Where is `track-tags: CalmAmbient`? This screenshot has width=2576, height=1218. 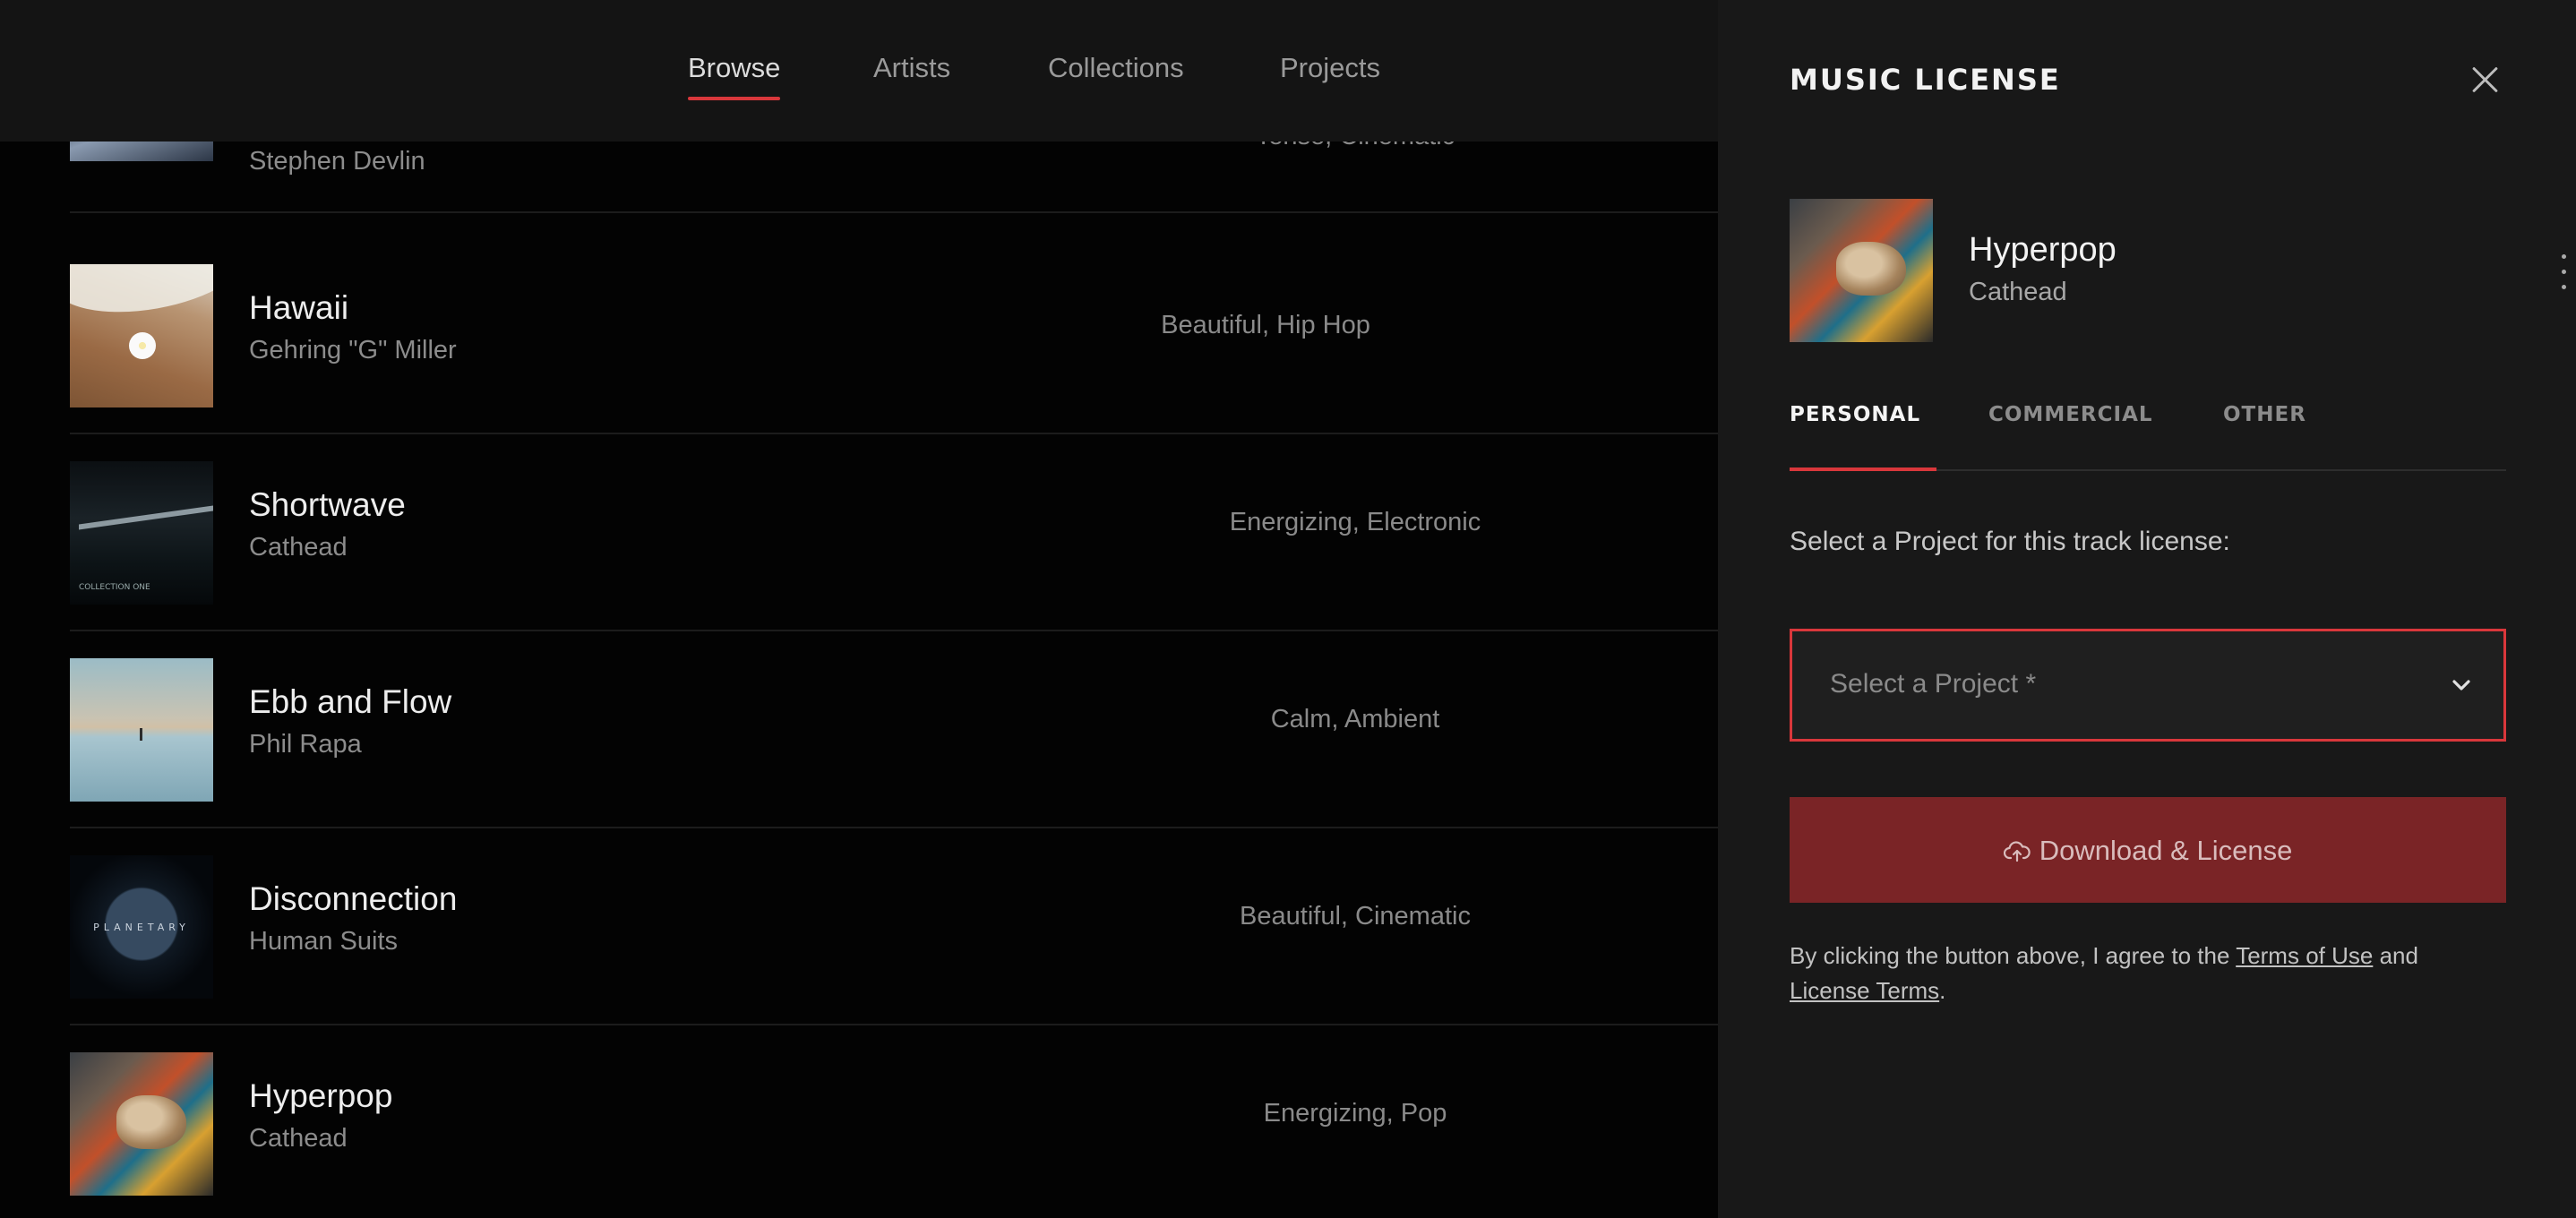 track-tags: CalmAmbient is located at coordinates (1355, 719).